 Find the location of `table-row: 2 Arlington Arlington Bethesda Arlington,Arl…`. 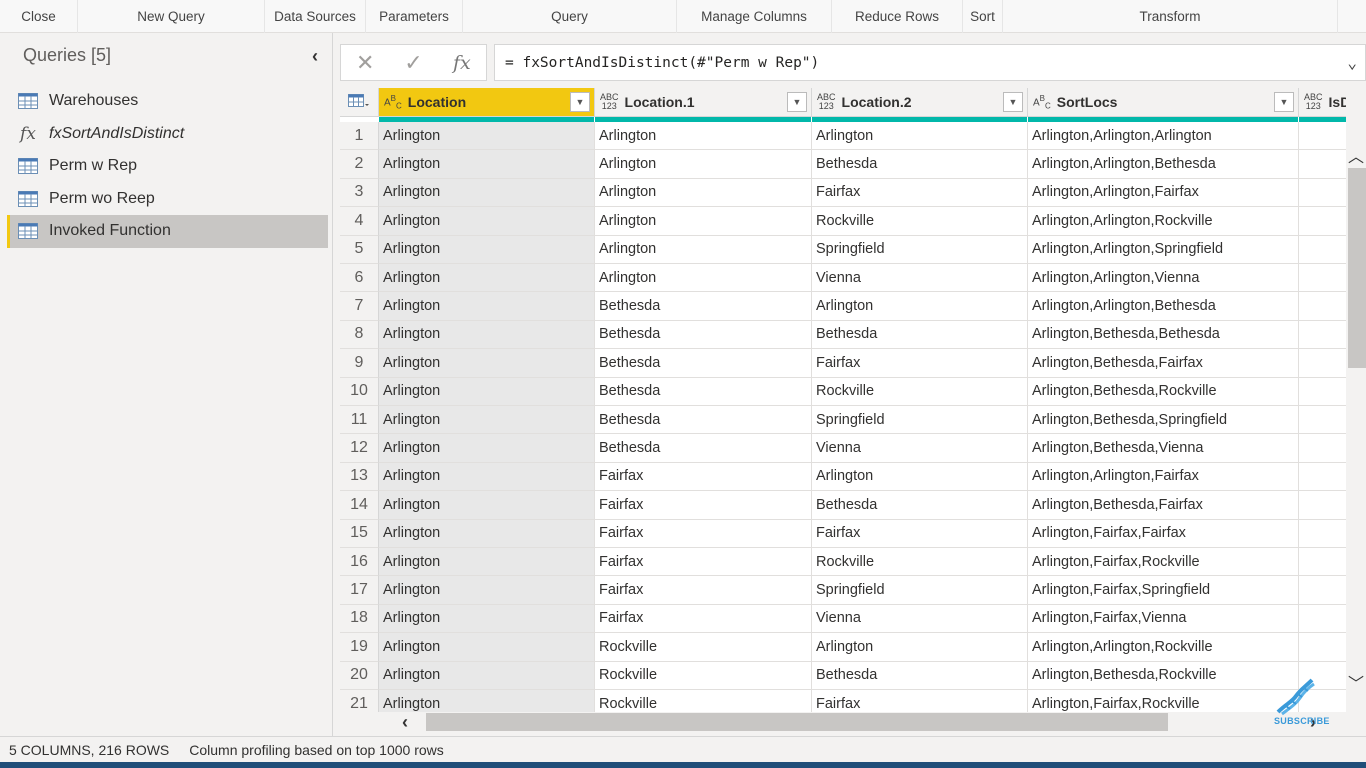

table-row: 2 Arlington Arlington Bethesda Arlington,Arl… is located at coordinates (843, 164).